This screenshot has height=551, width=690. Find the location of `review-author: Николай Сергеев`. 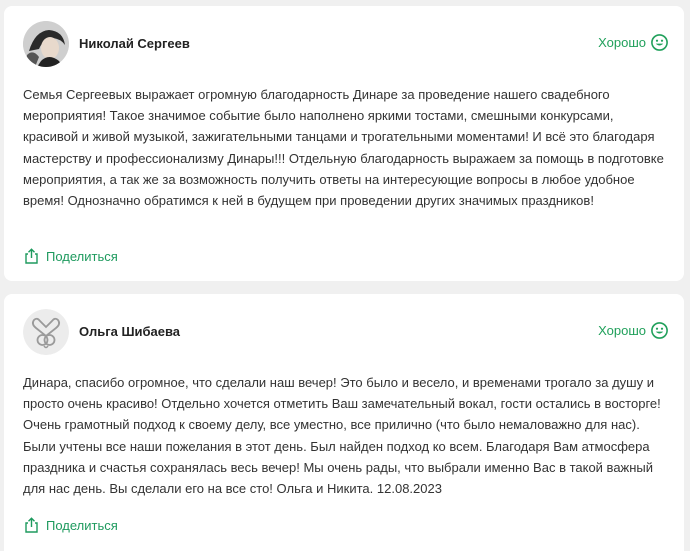

review-author: Николай Сергеев is located at coordinates (134, 43).